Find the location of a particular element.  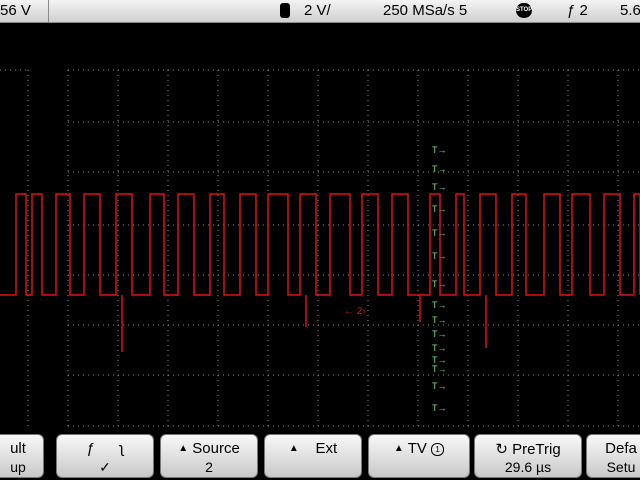

falling-edge-icon: ʅ is located at coordinates (122, 448).